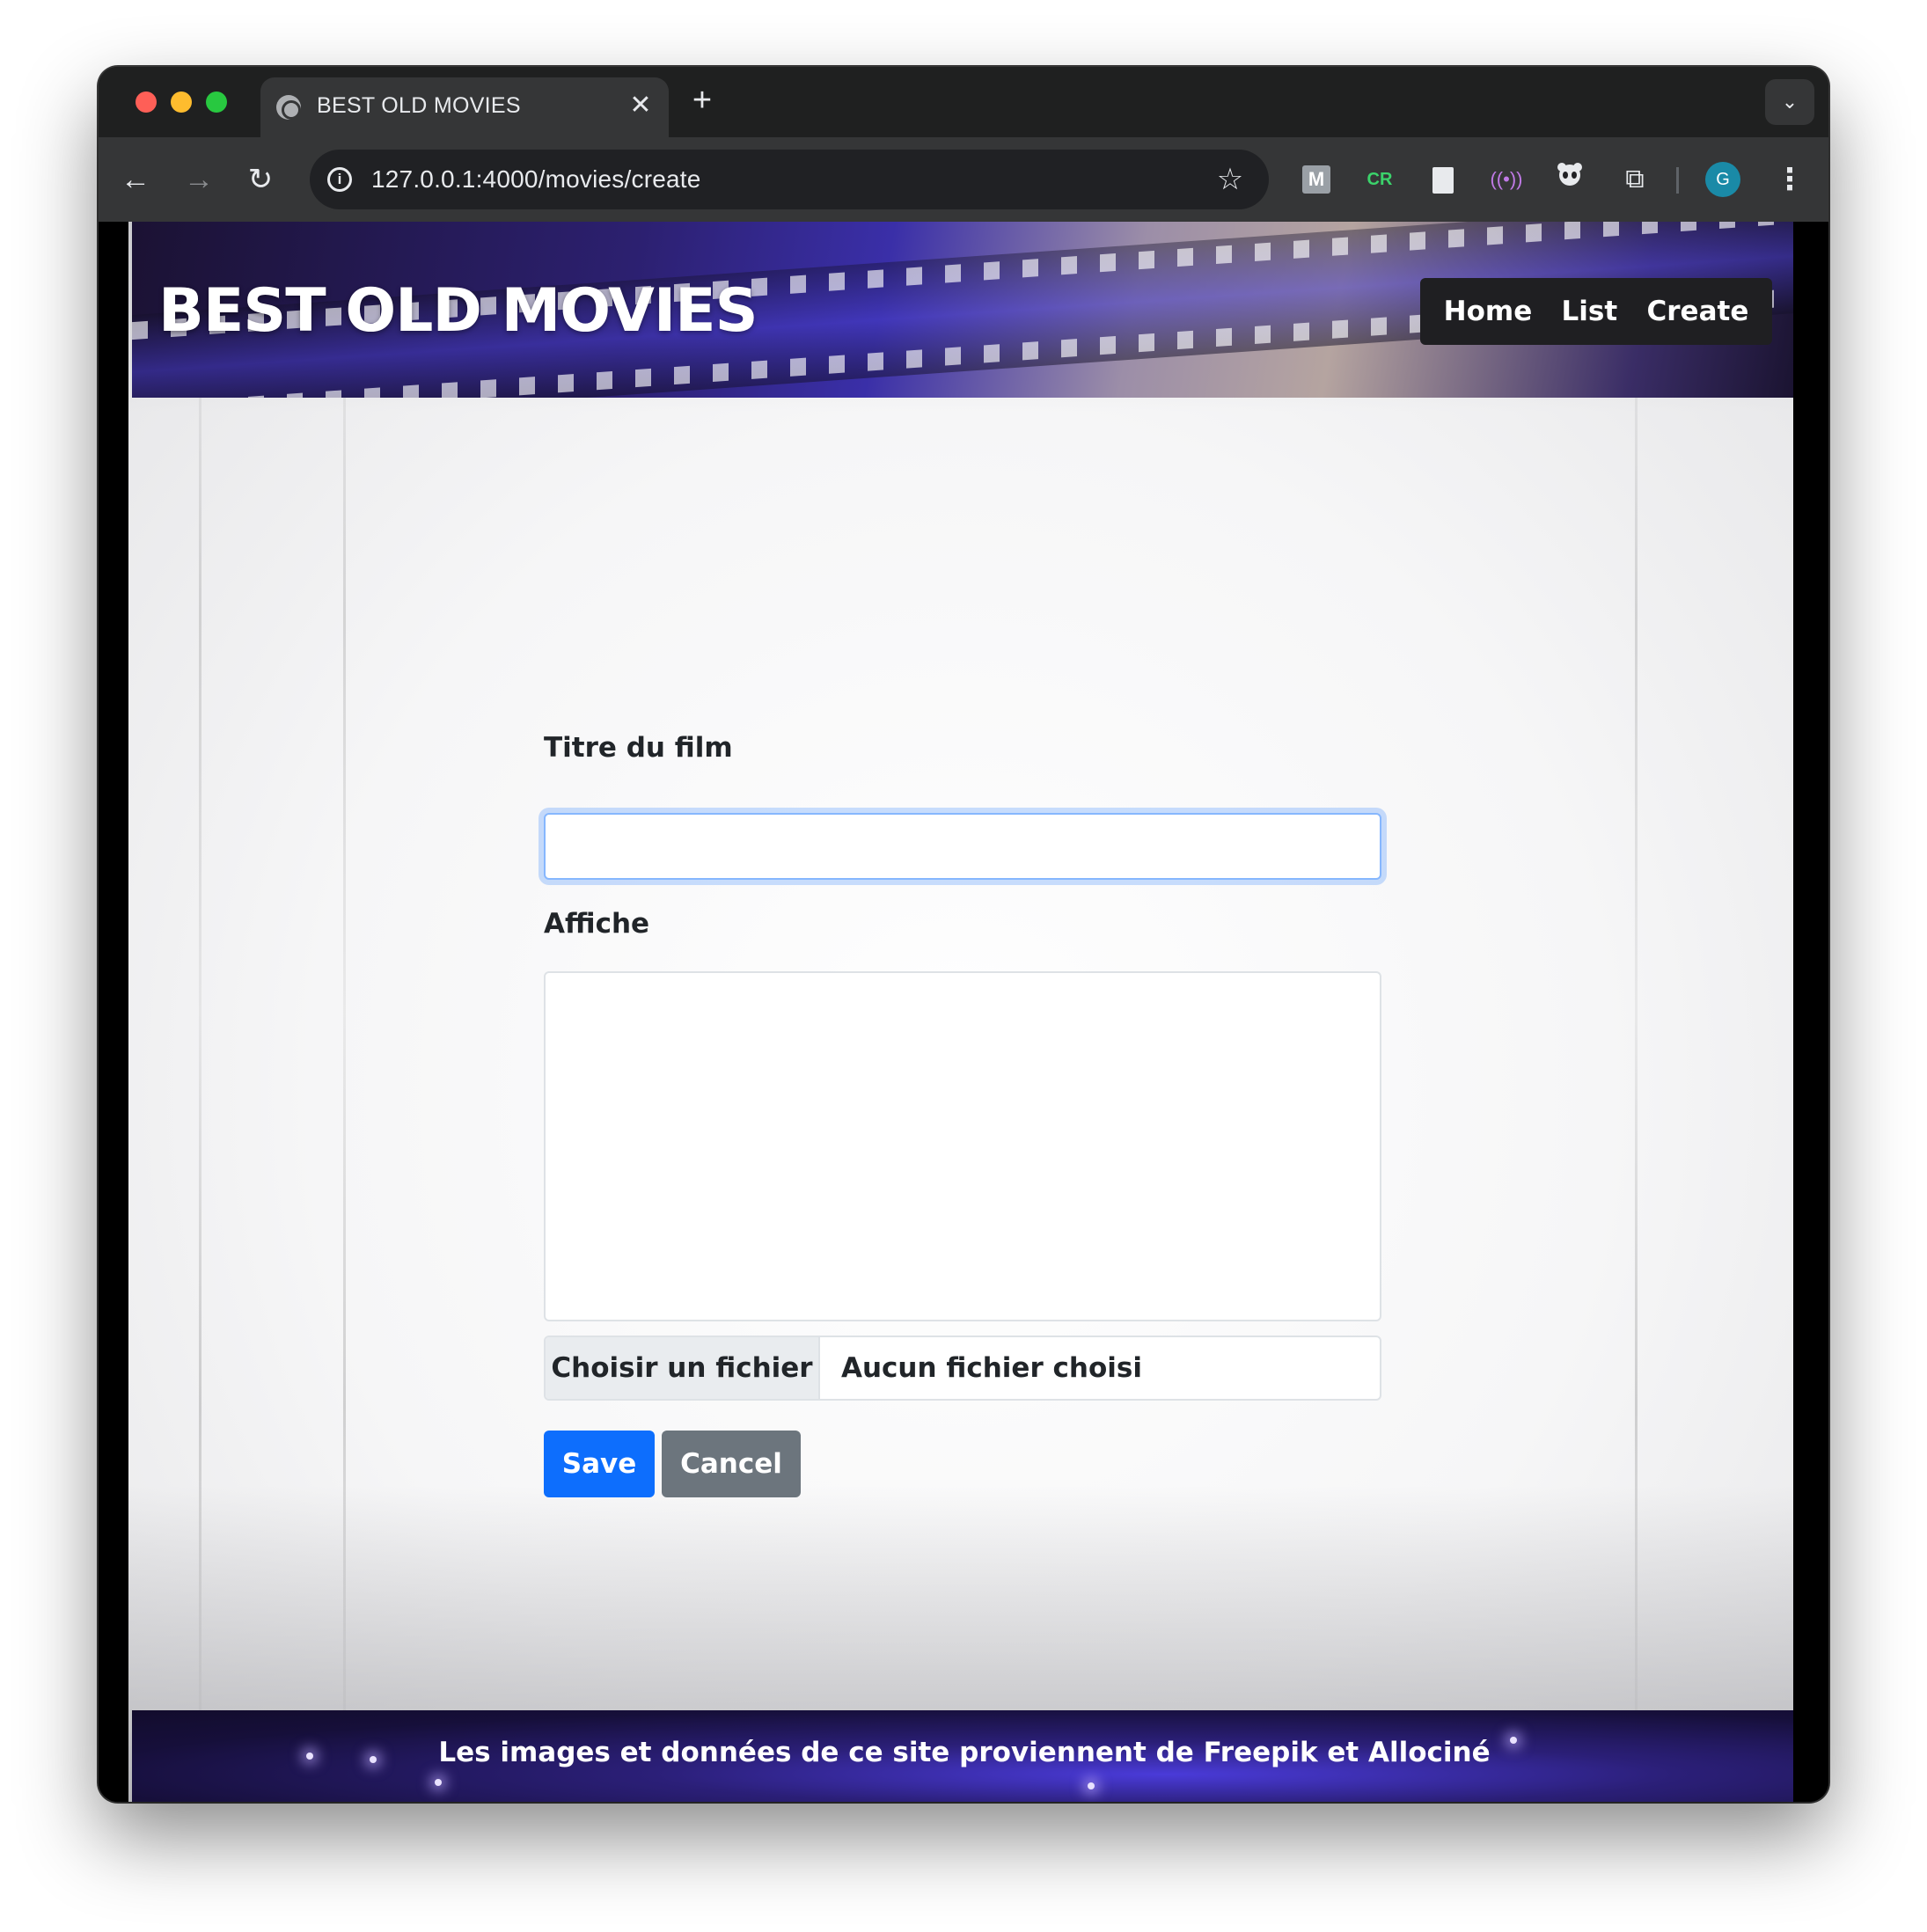 The width and height of the screenshot is (1927, 1932). I want to click on extension-panda-icon, so click(1569, 179).